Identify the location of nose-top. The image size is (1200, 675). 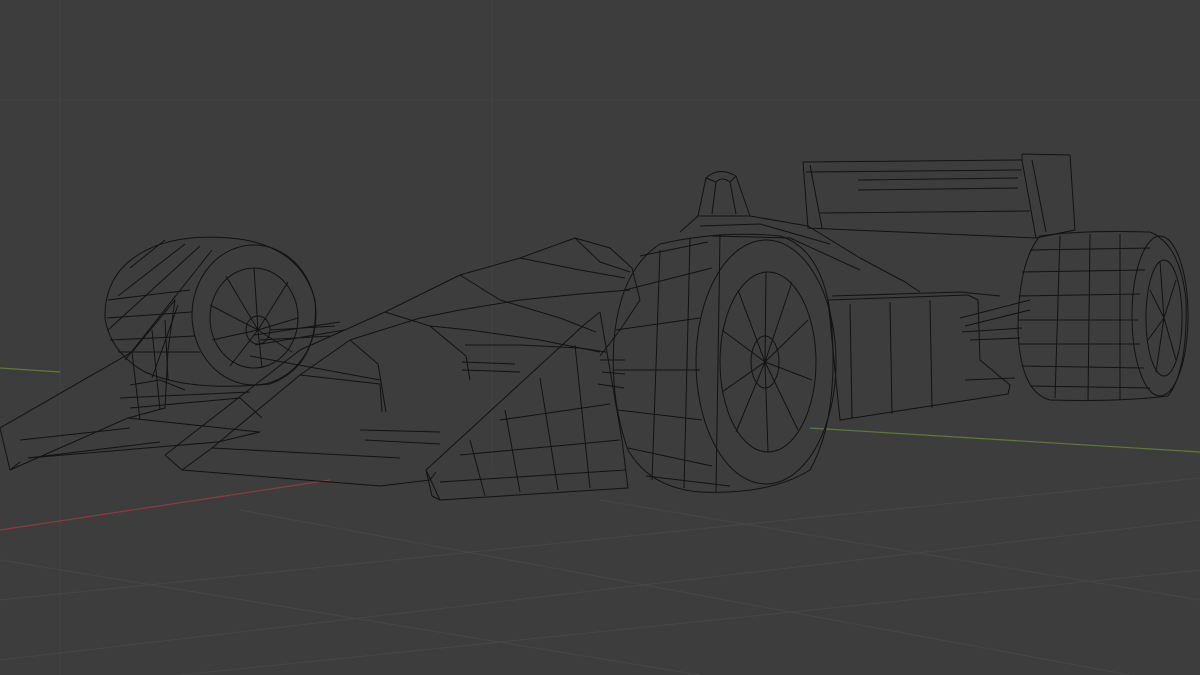
(402, 346).